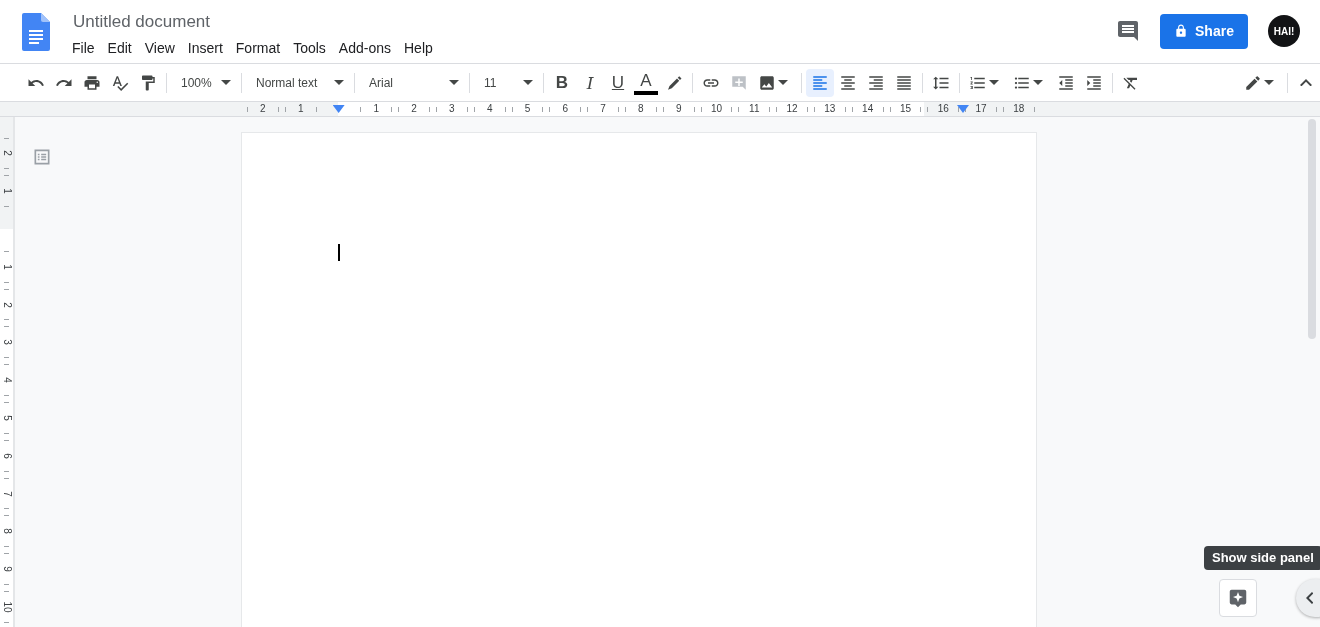 The width and height of the screenshot is (1320, 627). What do you see at coordinates (86, 48) in the screenshot?
I see `menu-item: File` at bounding box center [86, 48].